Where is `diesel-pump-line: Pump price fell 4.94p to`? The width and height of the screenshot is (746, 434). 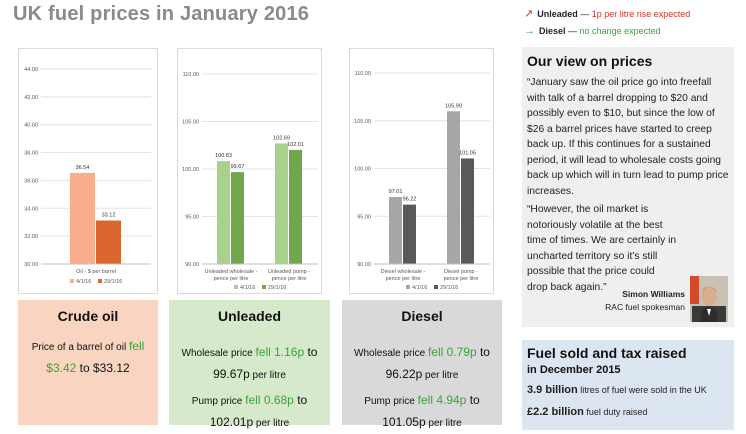
diesel-pump-line: Pump price fell 4.94p to is located at coordinates (422, 401).